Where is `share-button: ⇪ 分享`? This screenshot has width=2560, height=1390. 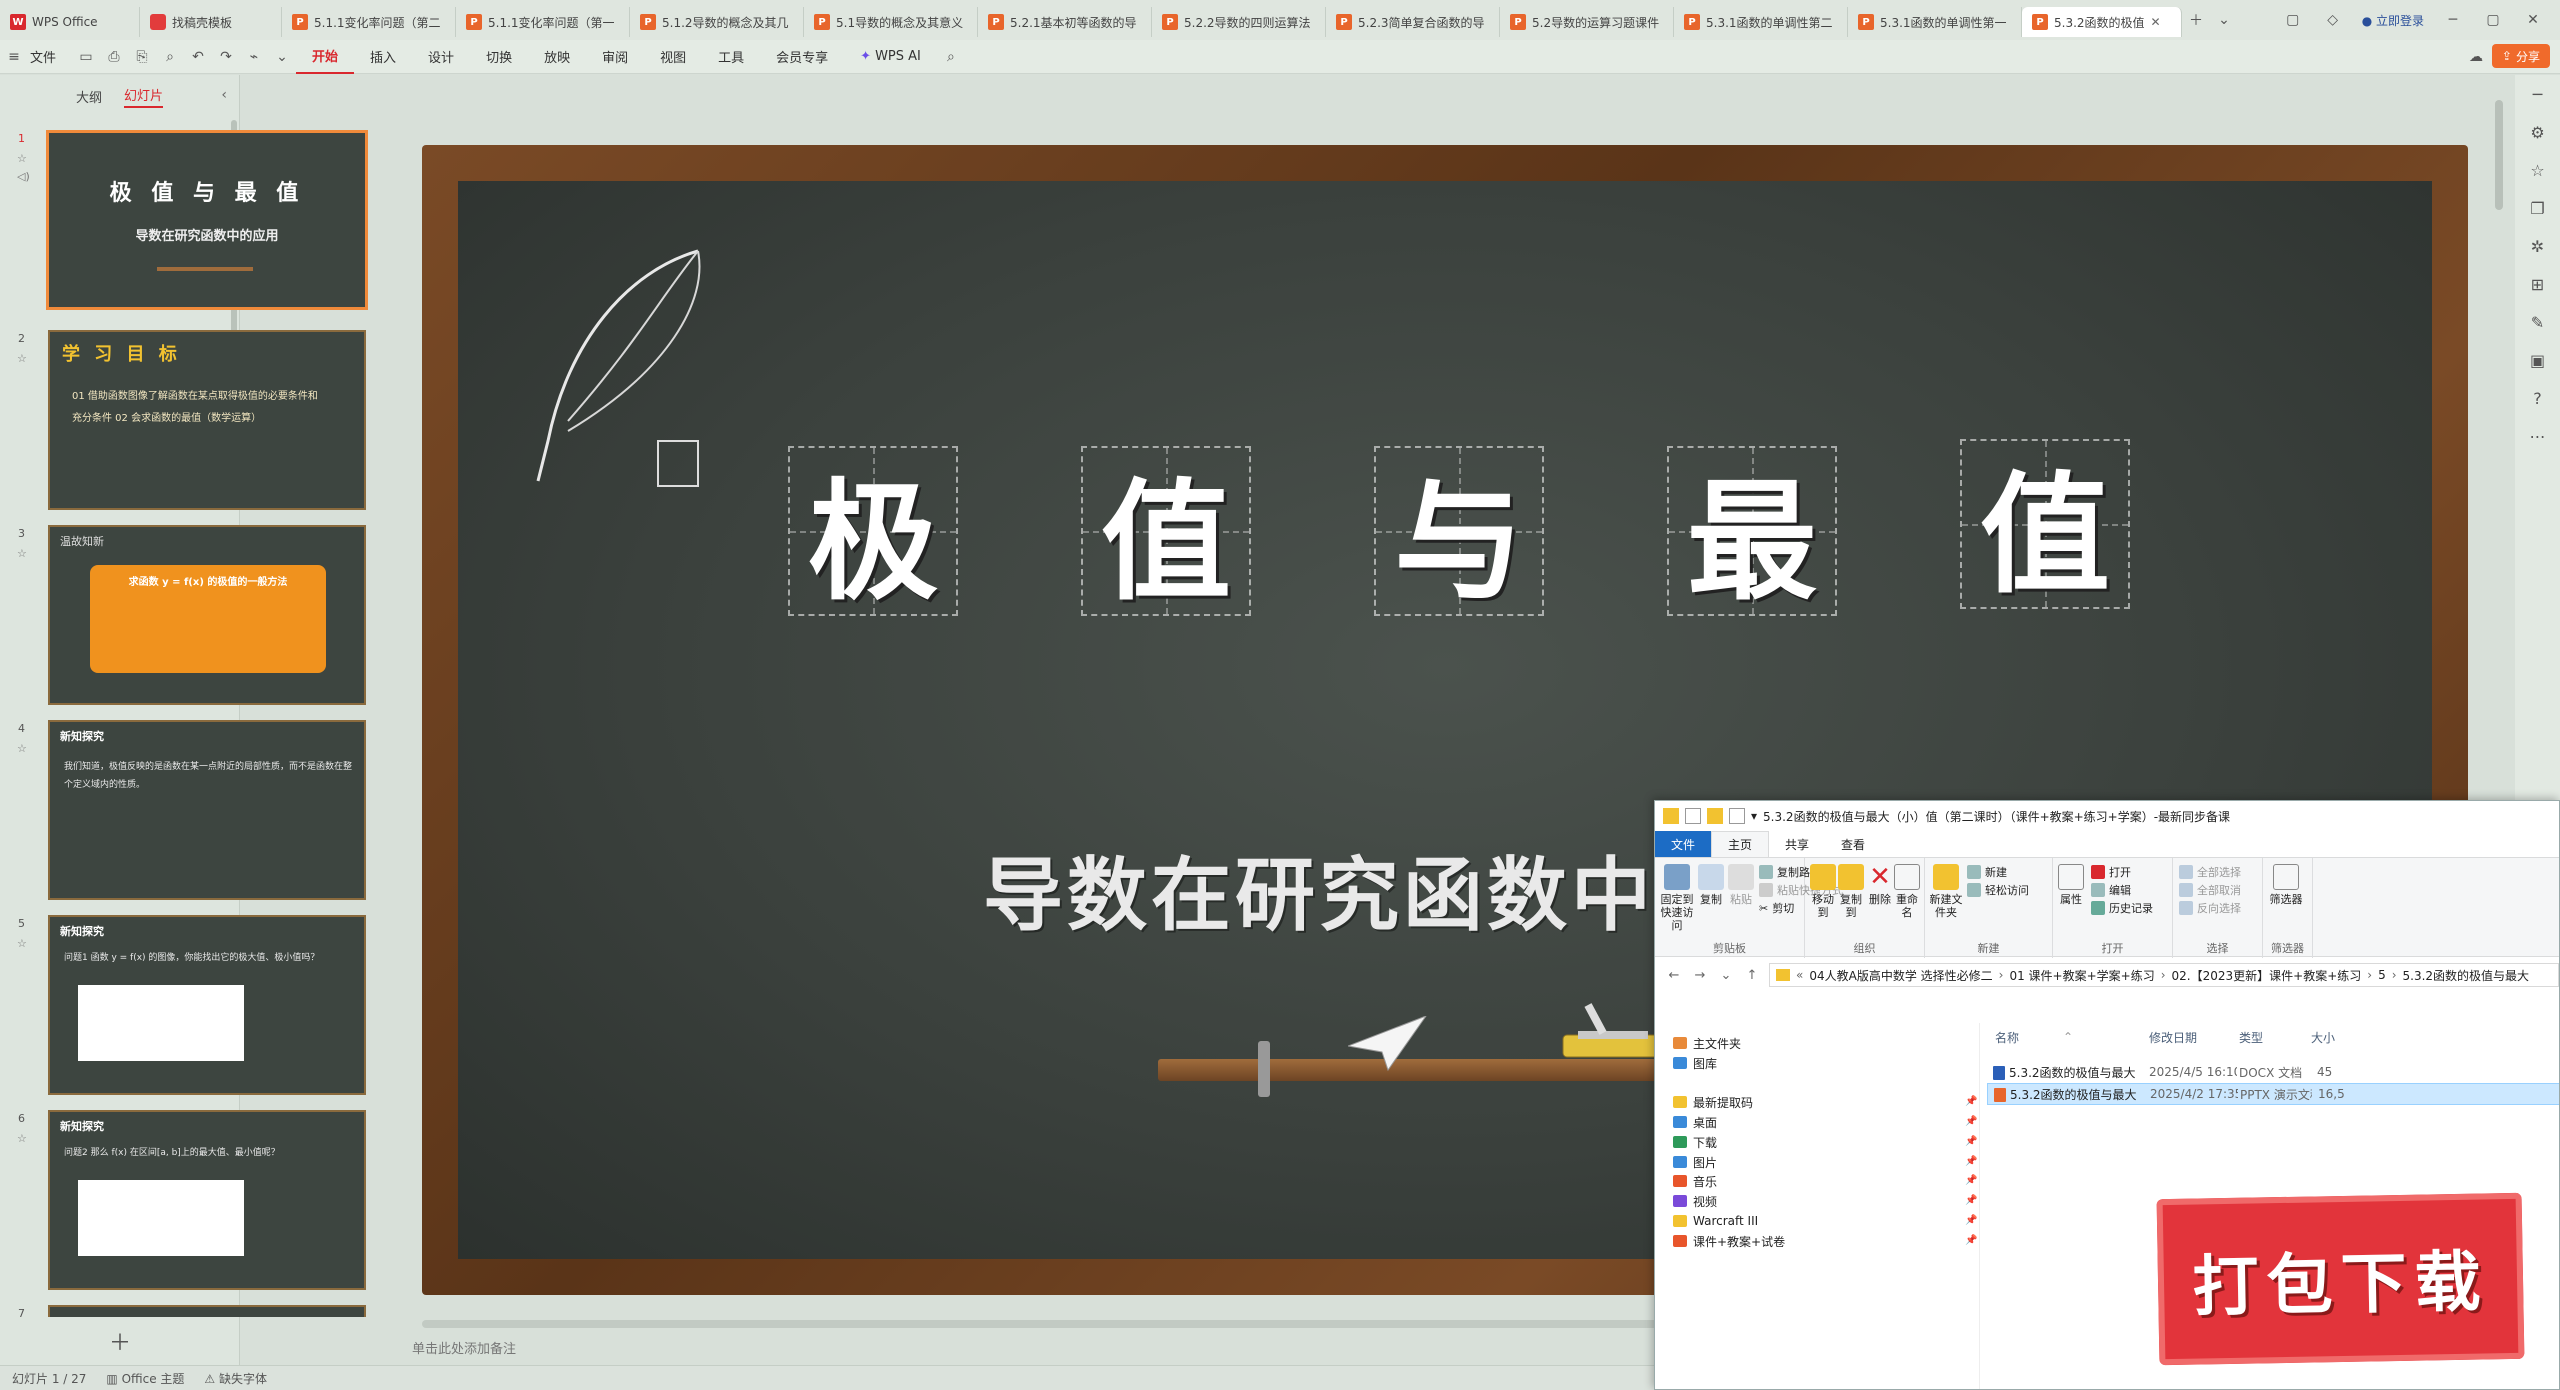 share-button: ⇪ 分享 is located at coordinates (2520, 56).